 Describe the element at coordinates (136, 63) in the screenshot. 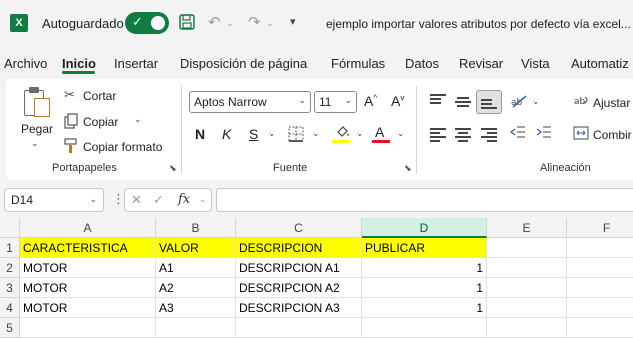

I see `tab-insertar: Insertar` at that location.